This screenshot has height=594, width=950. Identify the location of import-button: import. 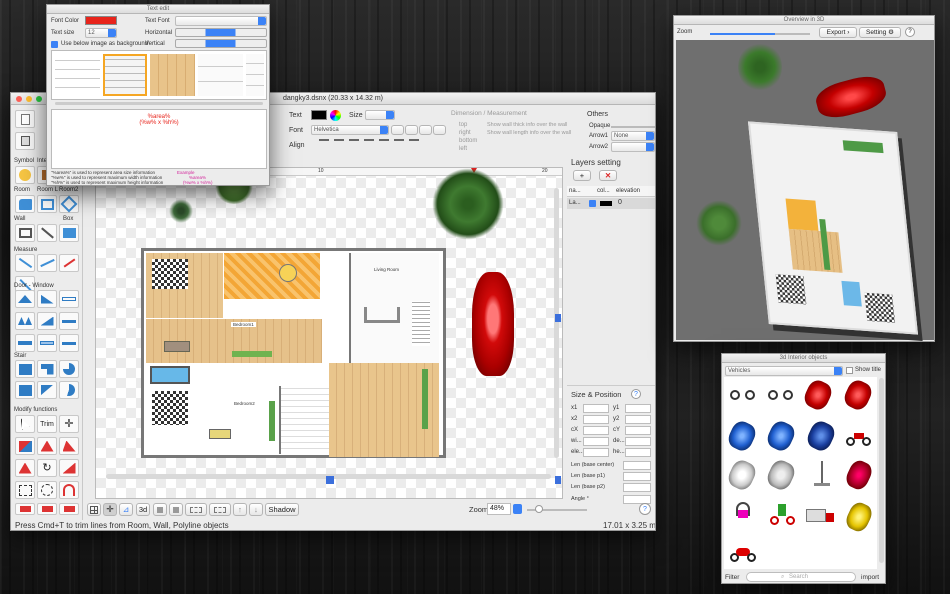
(870, 577).